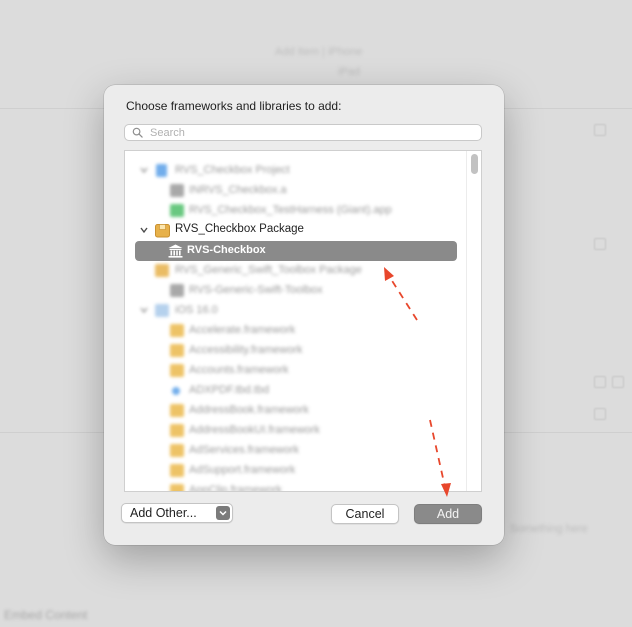  Describe the element at coordinates (365, 514) in the screenshot. I see `cancel-button: Cancel` at that location.